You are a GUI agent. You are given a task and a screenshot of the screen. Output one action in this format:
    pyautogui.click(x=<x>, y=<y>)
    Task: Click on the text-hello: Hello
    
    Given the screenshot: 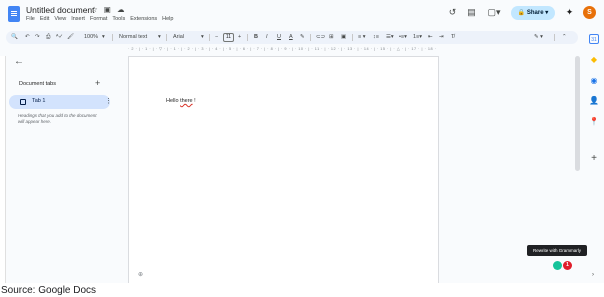 What is the action you would take?
    pyautogui.click(x=173, y=101)
    